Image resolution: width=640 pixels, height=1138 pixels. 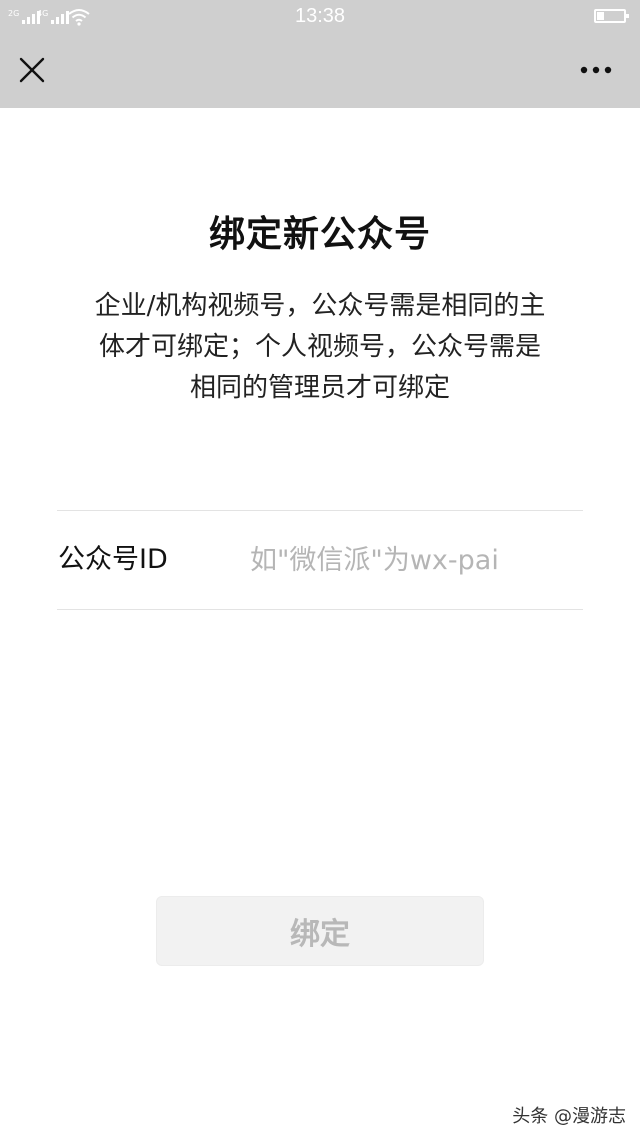 What do you see at coordinates (320, 71) in the screenshot?
I see `nav-bar` at bounding box center [320, 71].